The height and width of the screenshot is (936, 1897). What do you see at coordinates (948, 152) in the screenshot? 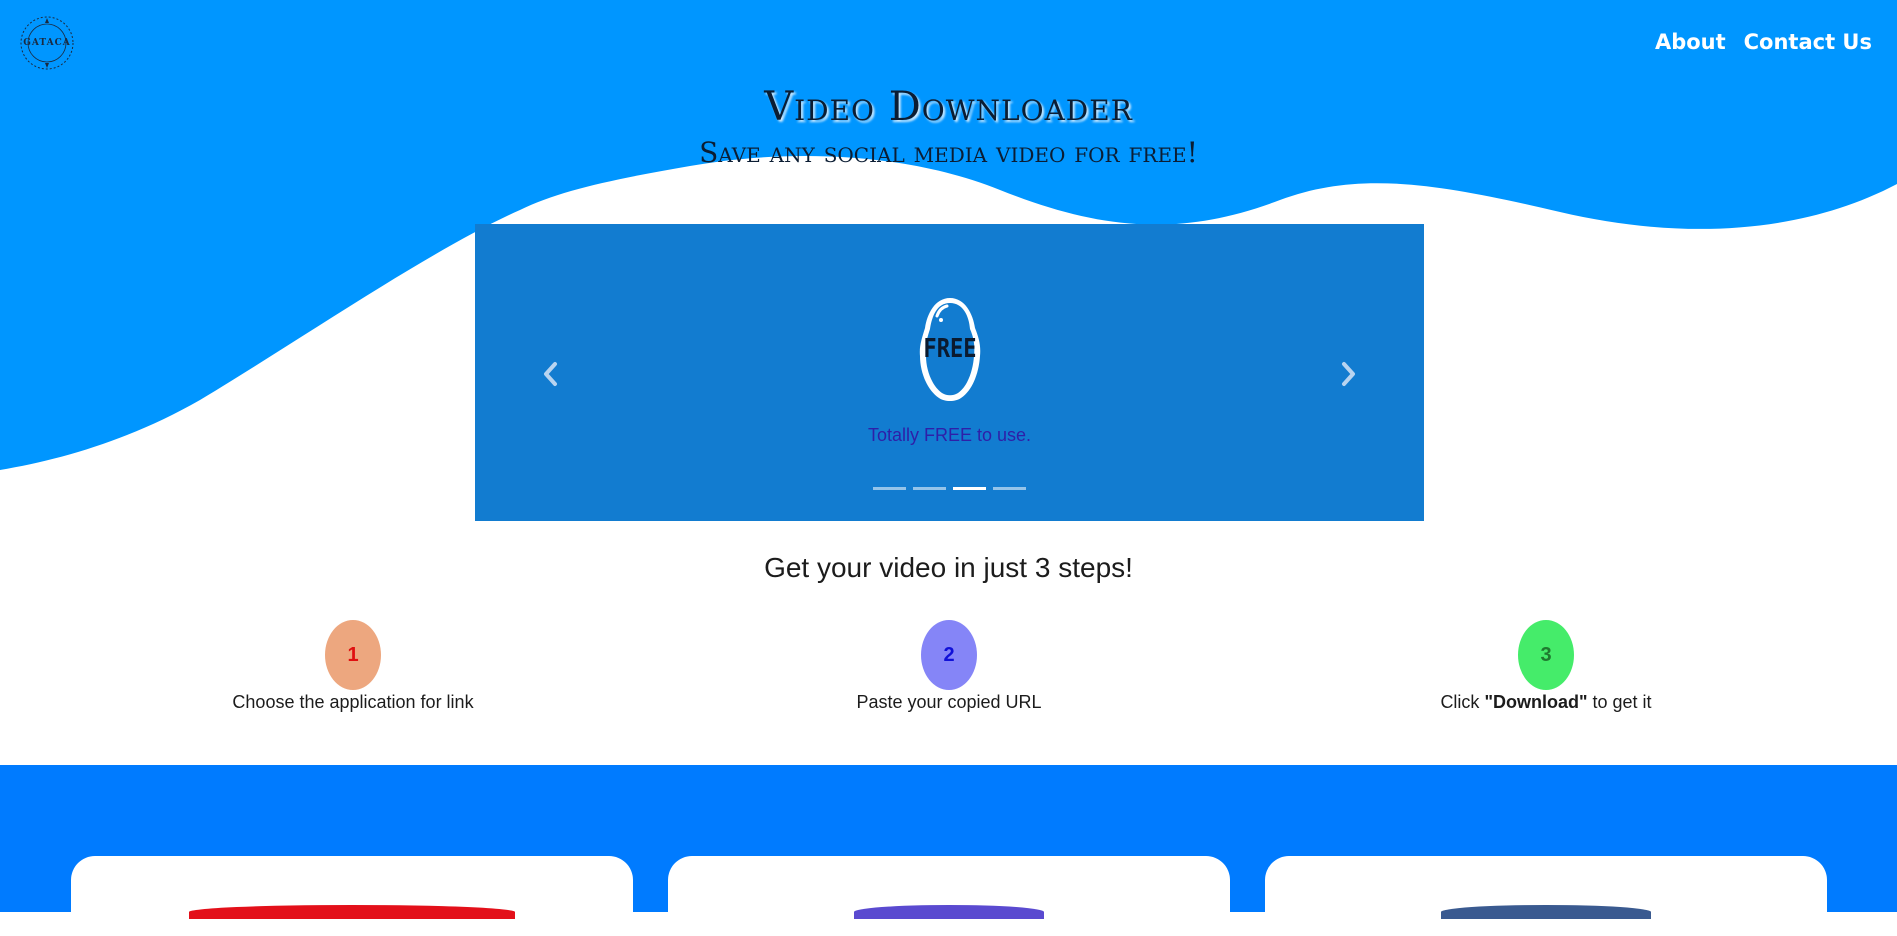
I see `page-subtitle: Save any social media video for free!` at bounding box center [948, 152].